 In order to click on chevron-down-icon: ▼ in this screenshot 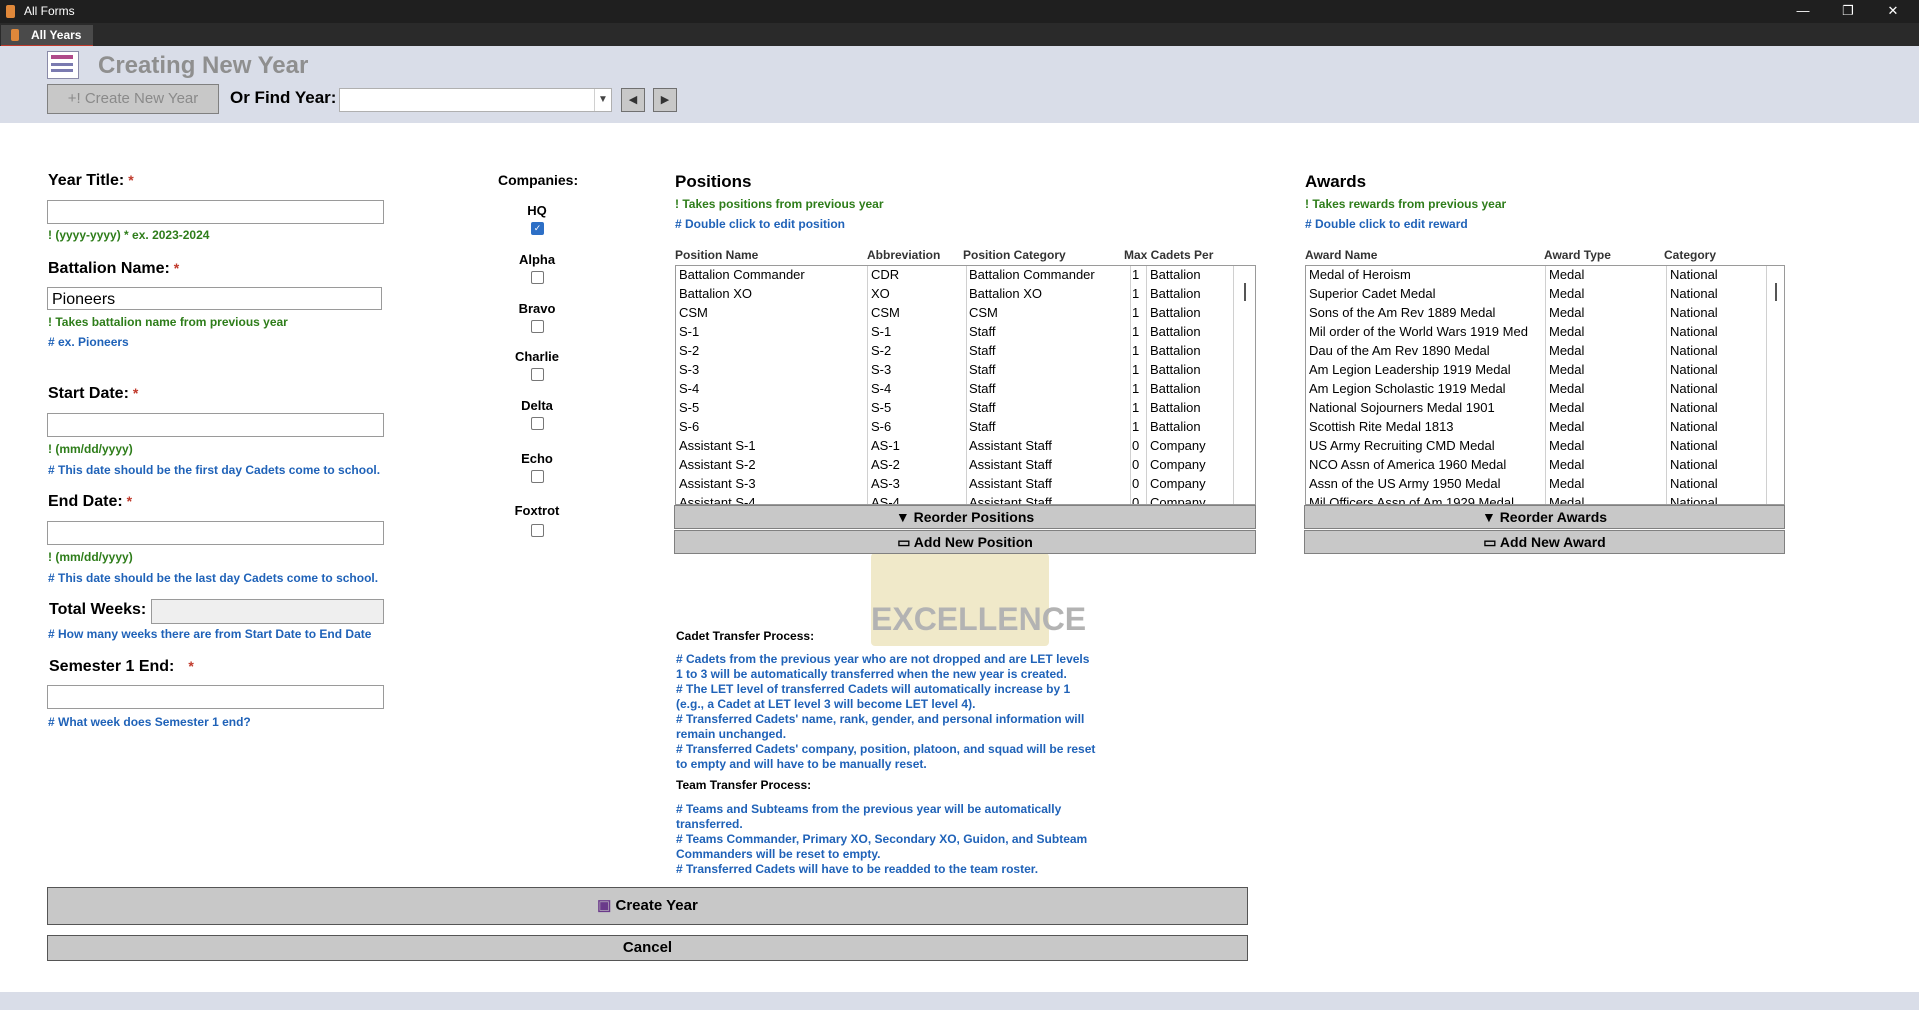, I will do `click(602, 100)`.